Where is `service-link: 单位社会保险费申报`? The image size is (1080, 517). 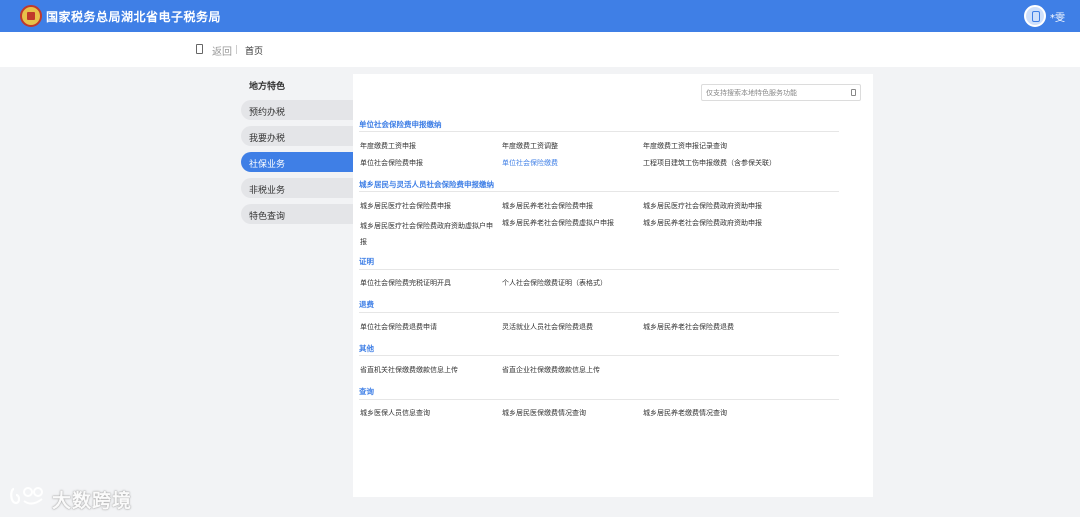
service-link: 单位社会保险费申报 is located at coordinates (391, 163).